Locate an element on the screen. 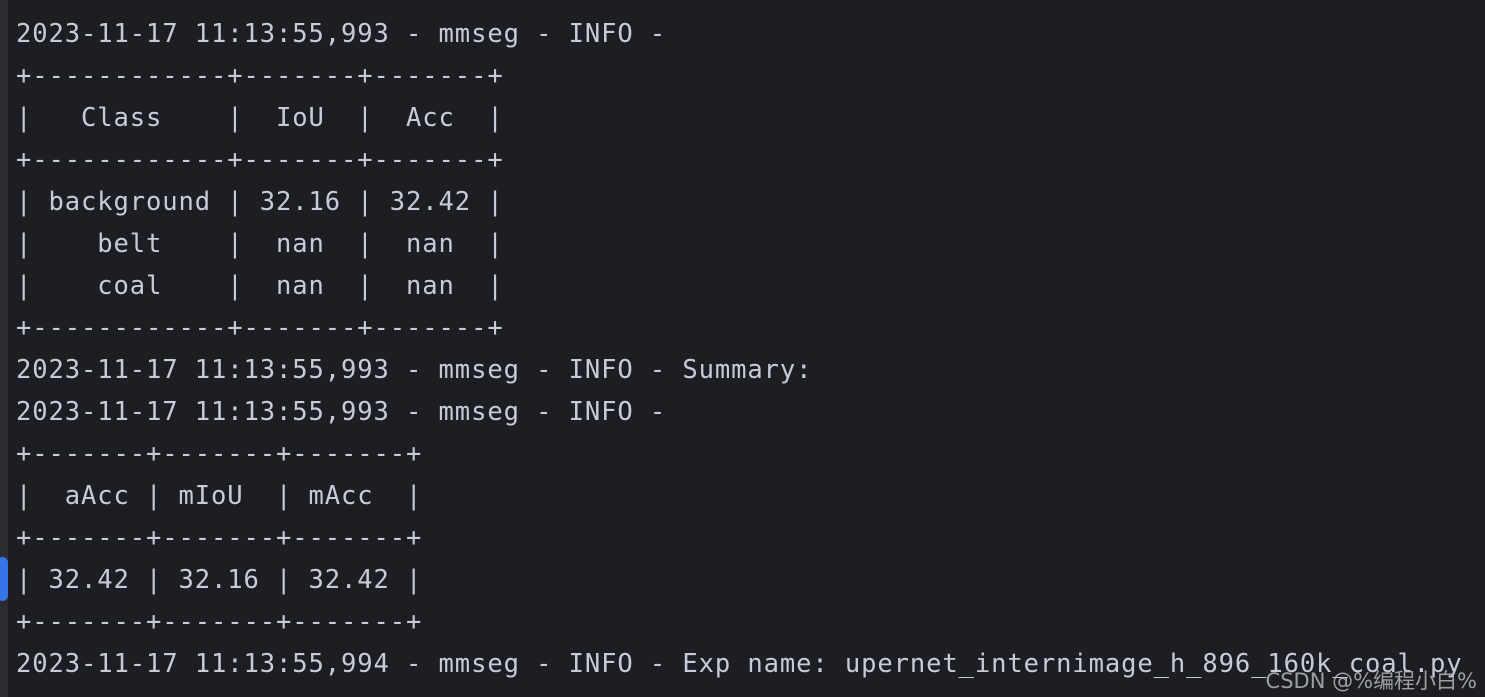 The image size is (1485, 697). log-line: | coal | nan | nan | is located at coordinates (260, 286).